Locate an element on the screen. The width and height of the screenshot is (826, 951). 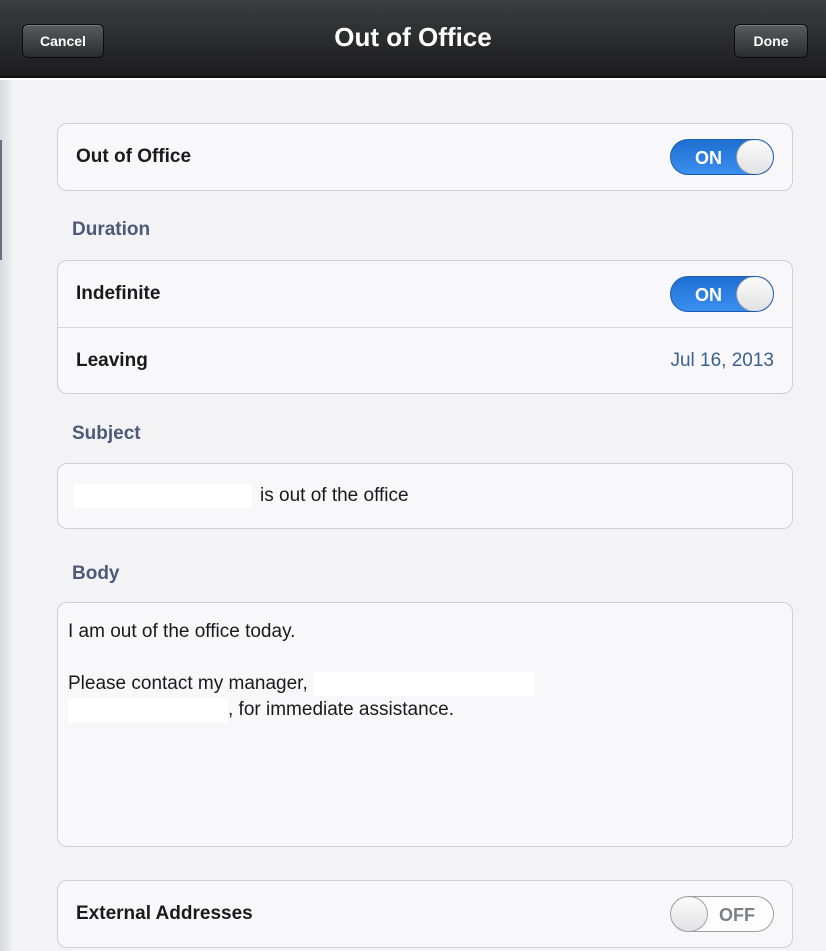
left-edge-divider is located at coordinates (1, 200).